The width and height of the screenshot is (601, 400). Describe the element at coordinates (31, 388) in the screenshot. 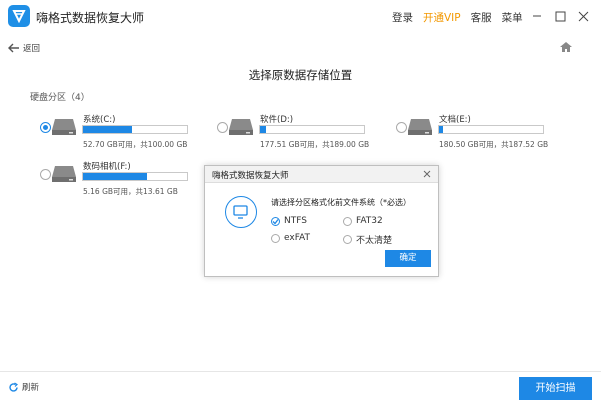

I see `refresh-label: 刷新` at that location.